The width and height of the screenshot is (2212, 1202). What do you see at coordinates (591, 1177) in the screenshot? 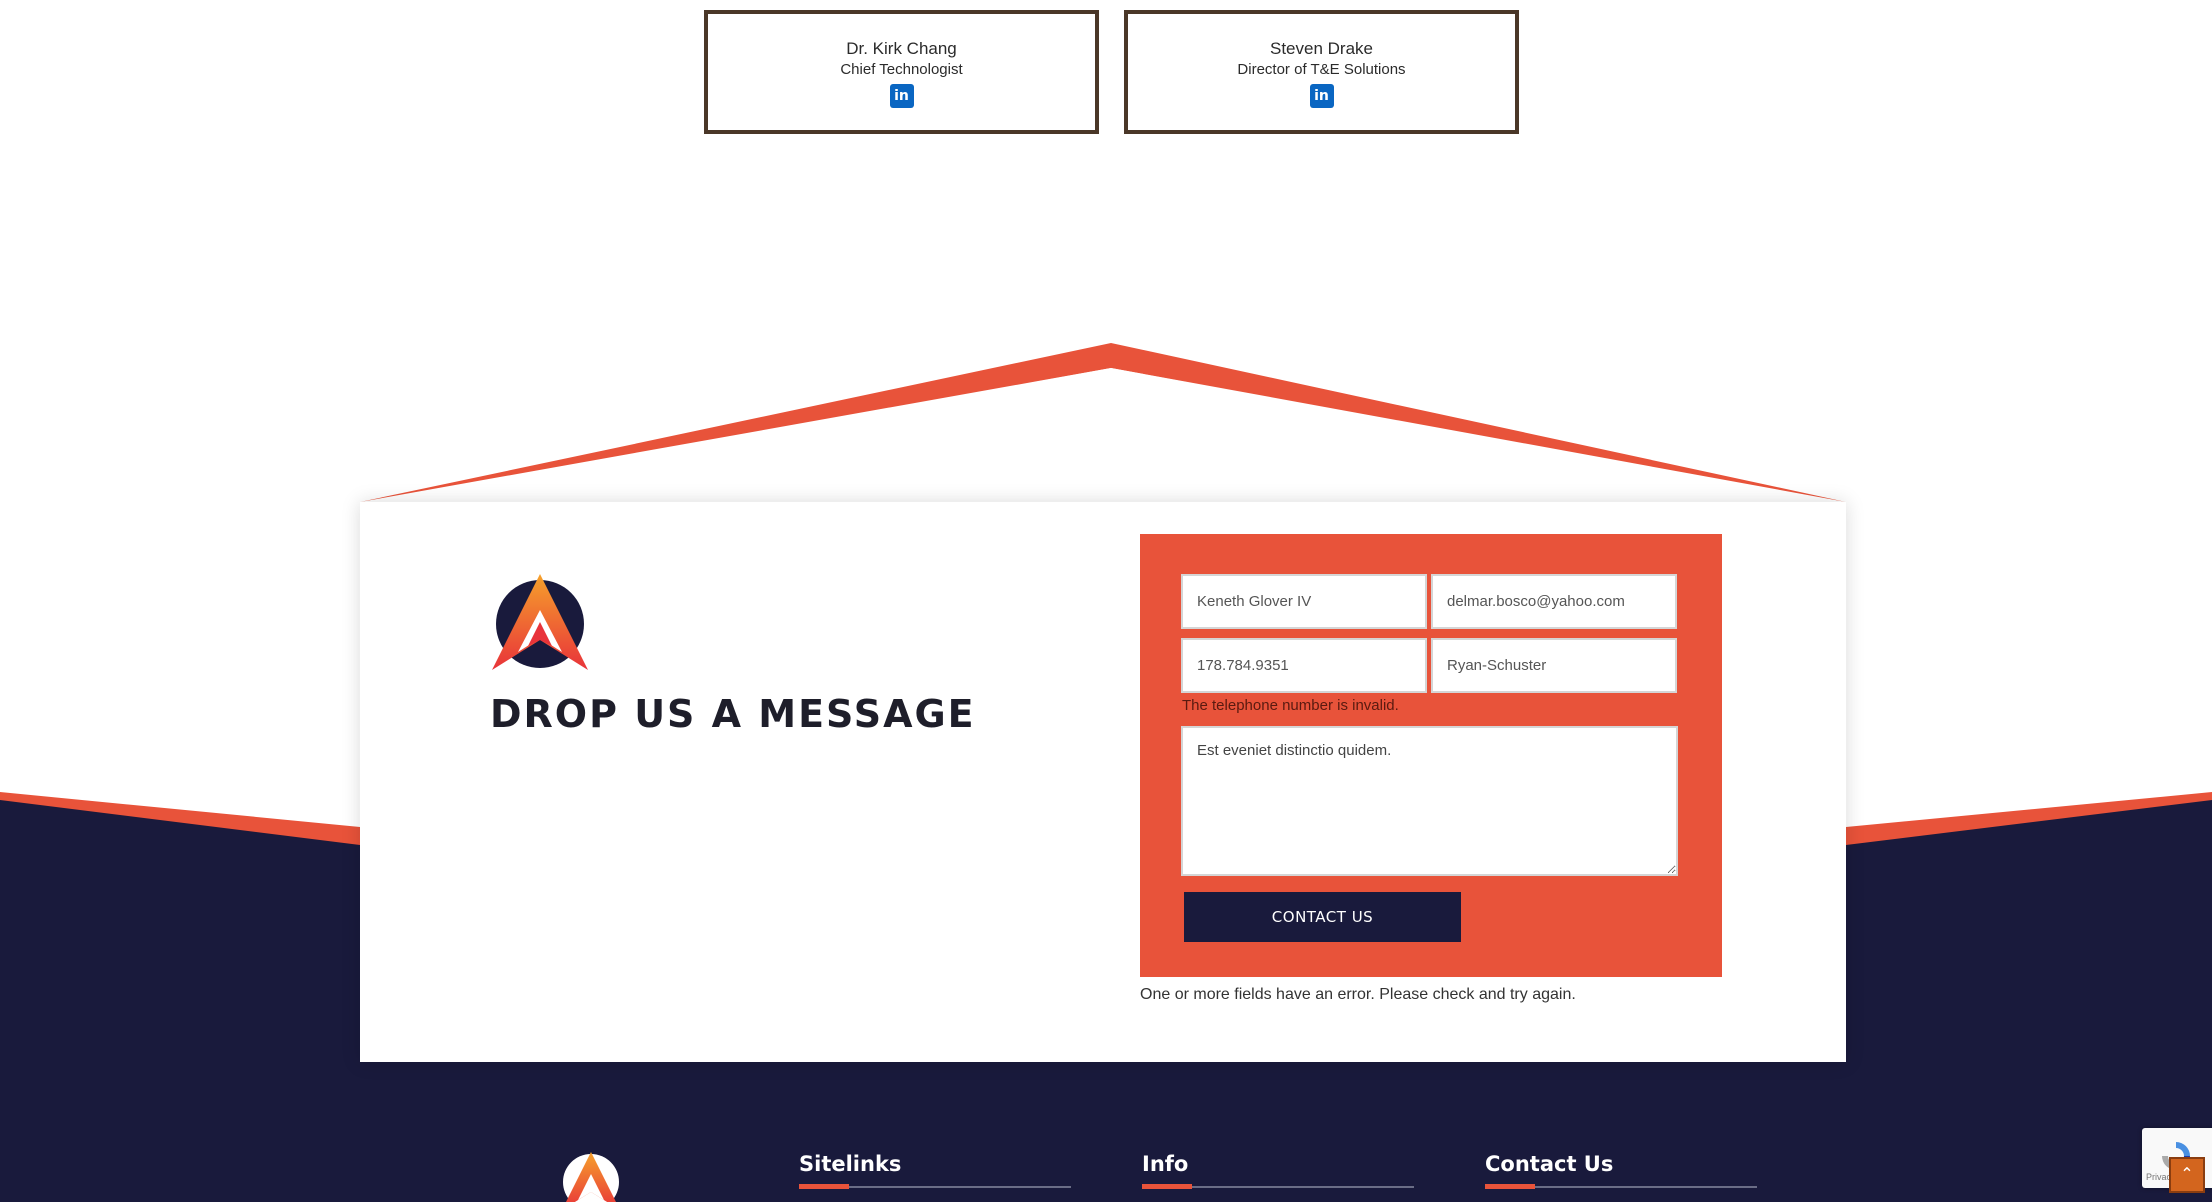
I see `footer-logo-icon` at bounding box center [591, 1177].